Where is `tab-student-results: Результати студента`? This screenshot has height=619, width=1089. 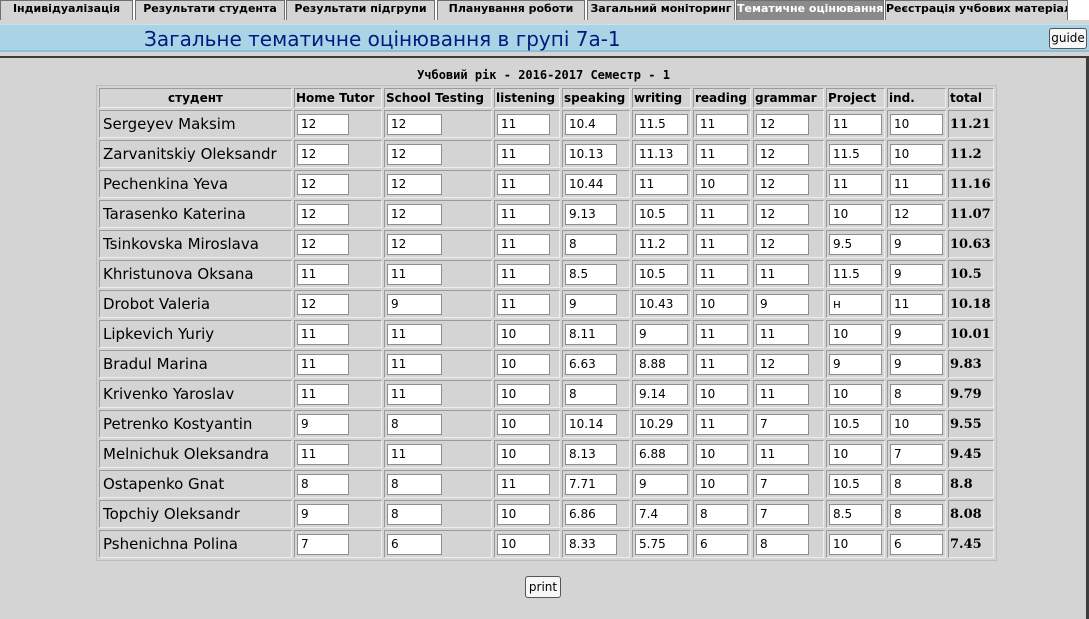 tab-student-results: Результати студента is located at coordinates (210, 10).